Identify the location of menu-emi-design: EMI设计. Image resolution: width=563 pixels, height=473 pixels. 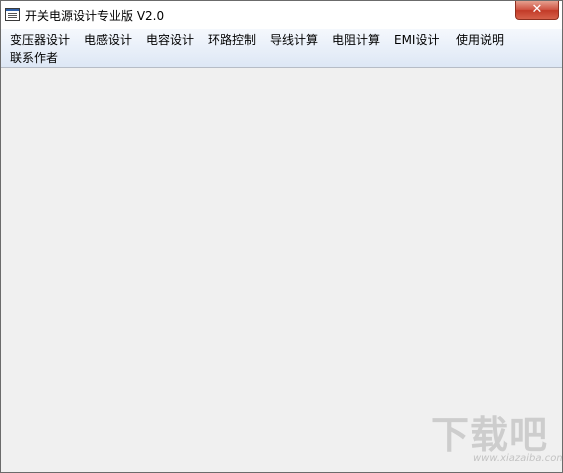
(416, 40).